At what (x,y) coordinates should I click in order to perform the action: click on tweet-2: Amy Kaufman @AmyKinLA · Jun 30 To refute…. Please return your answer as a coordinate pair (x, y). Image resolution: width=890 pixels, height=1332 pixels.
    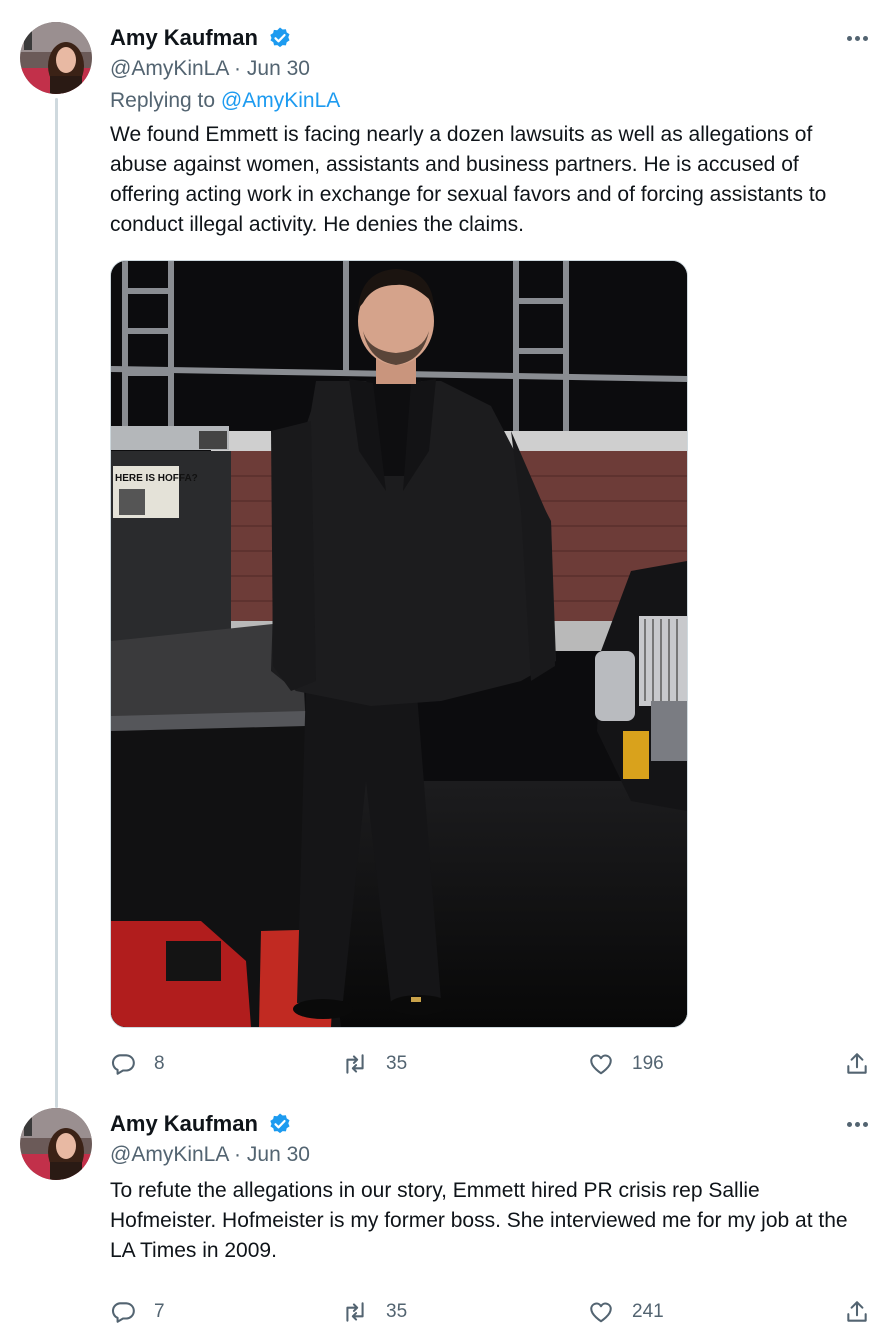
    Looking at the image, I should click on (490, 1220).